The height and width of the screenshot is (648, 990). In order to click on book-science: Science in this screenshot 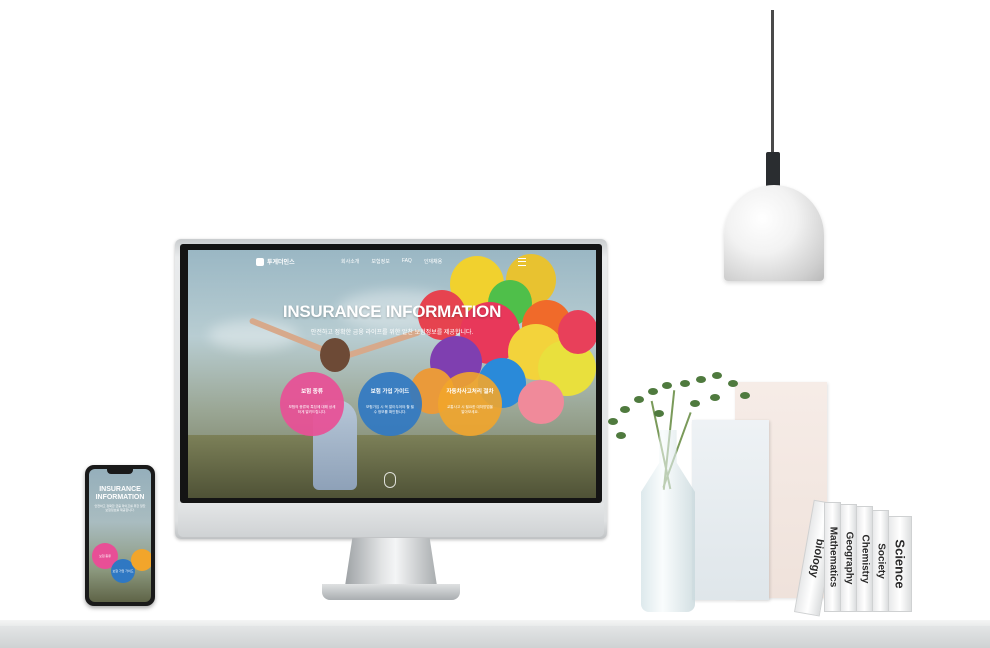, I will do `click(900, 564)`.